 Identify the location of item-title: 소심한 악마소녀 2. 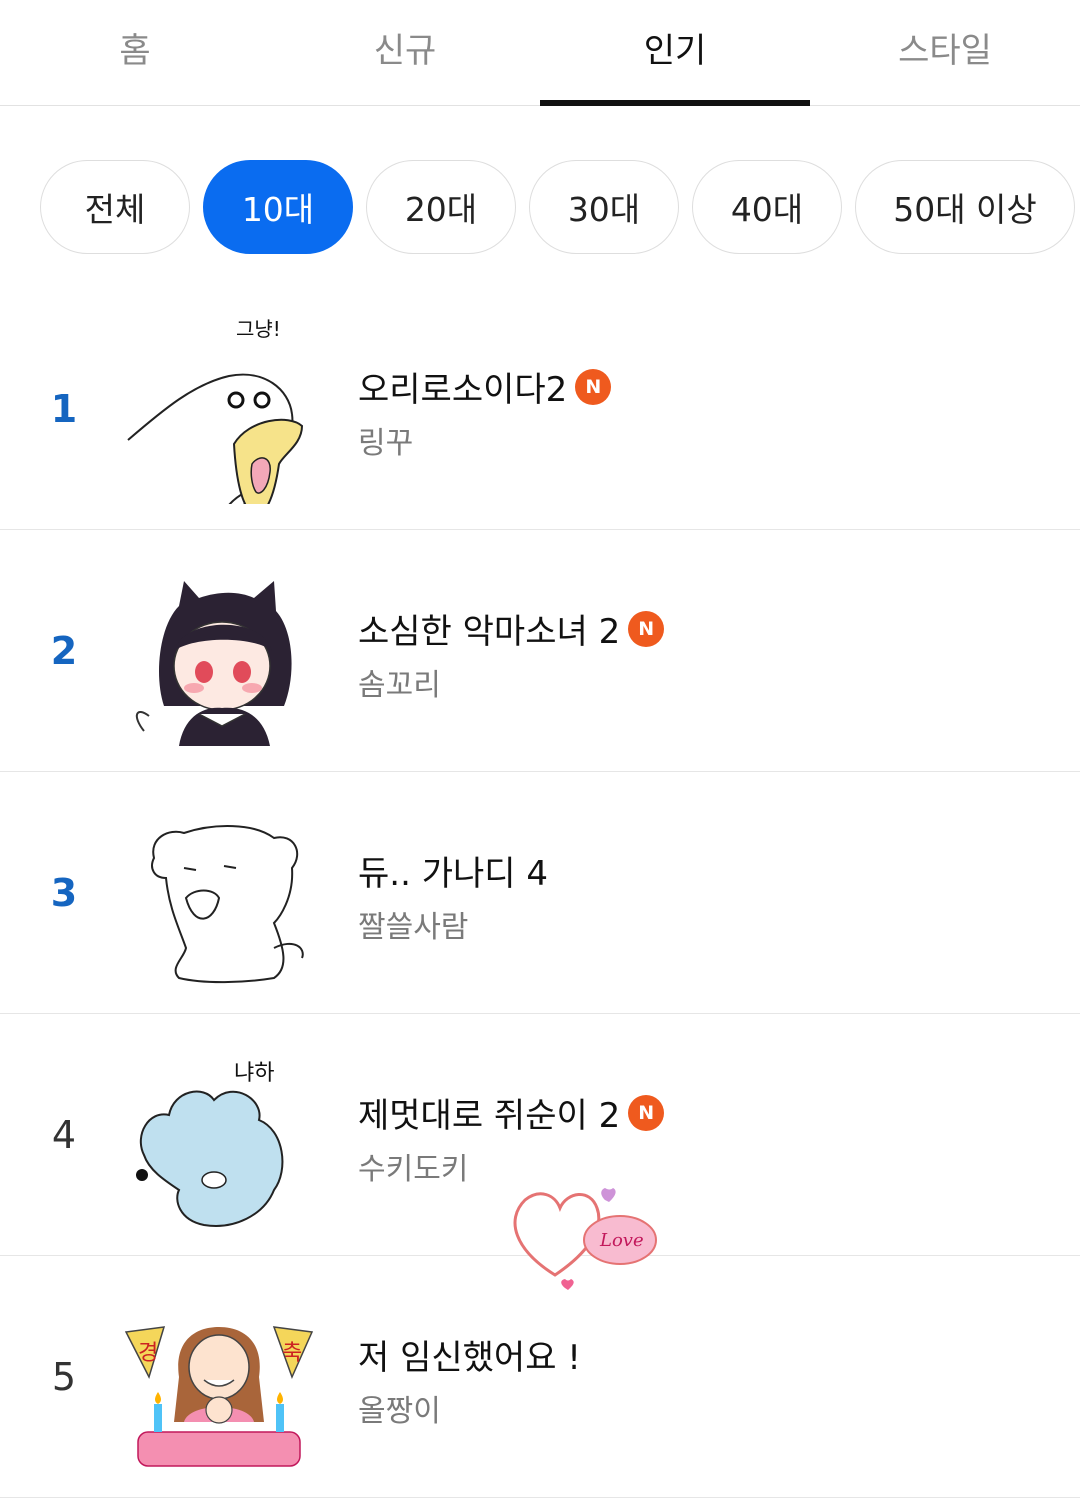
(489, 632).